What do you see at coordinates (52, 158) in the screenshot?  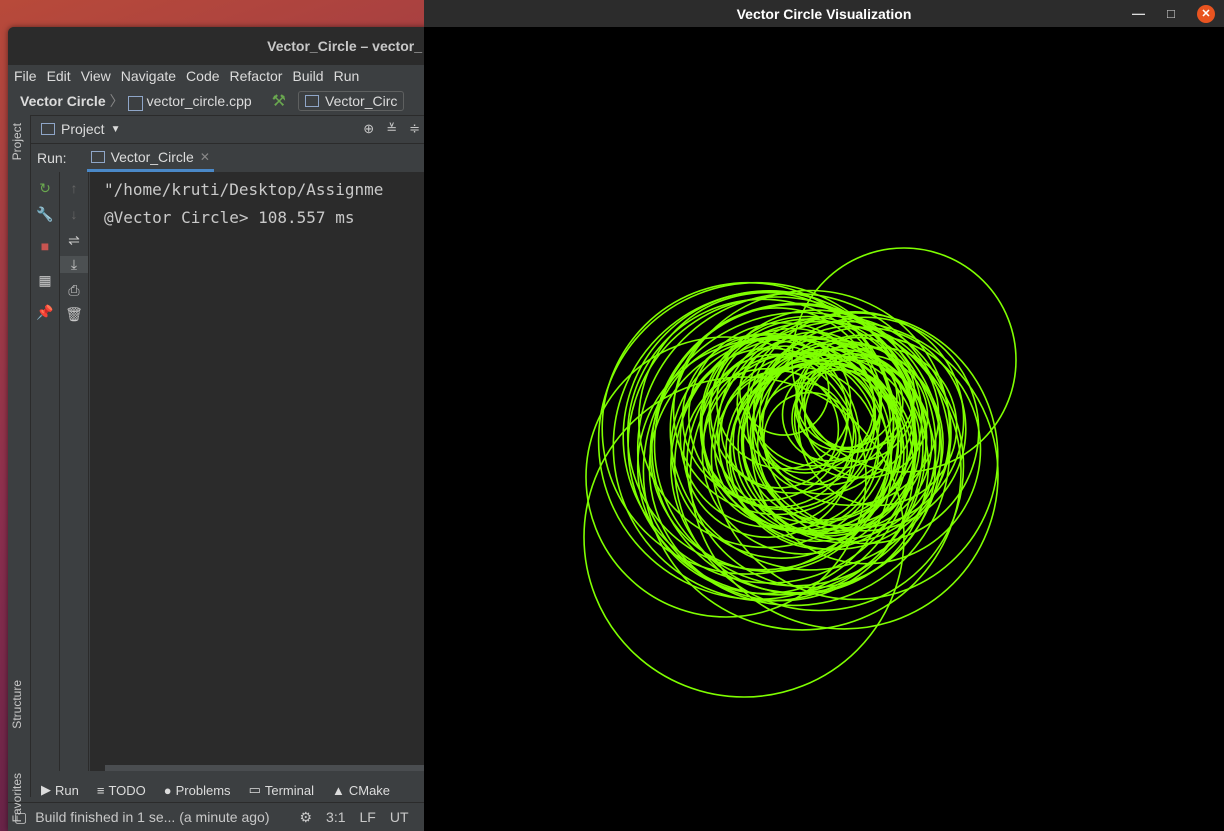 I see `run-label: Run:` at bounding box center [52, 158].